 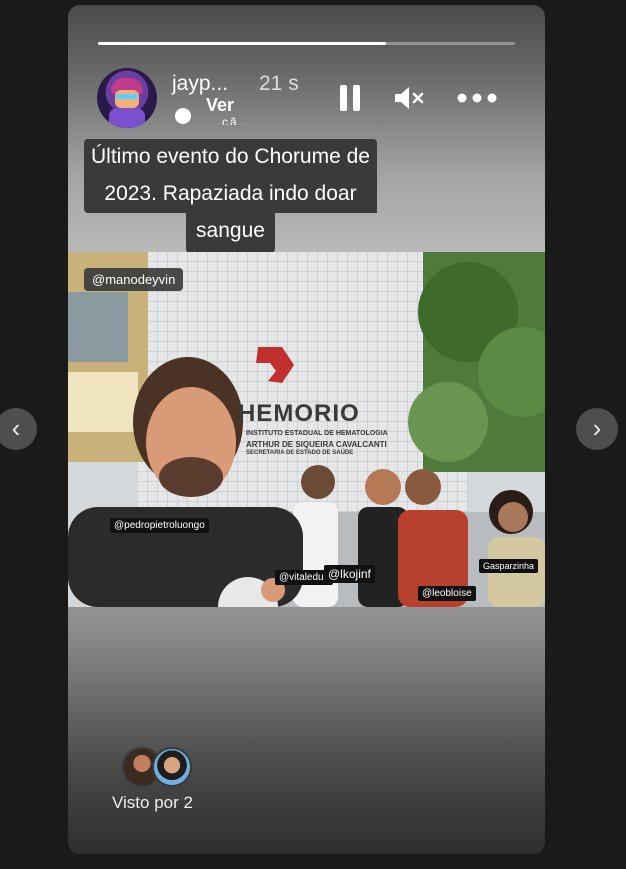 I want to click on story-time: 21 s, so click(x=279, y=83).